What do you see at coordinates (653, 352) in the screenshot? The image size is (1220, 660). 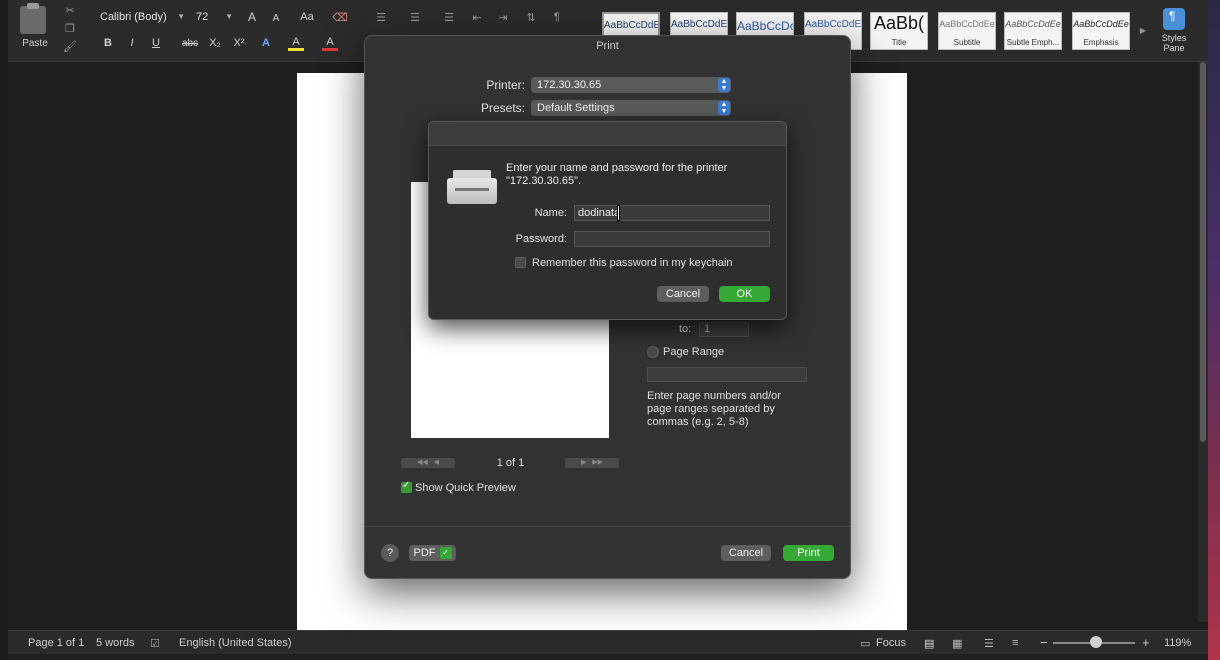 I see `page-range-radio` at bounding box center [653, 352].